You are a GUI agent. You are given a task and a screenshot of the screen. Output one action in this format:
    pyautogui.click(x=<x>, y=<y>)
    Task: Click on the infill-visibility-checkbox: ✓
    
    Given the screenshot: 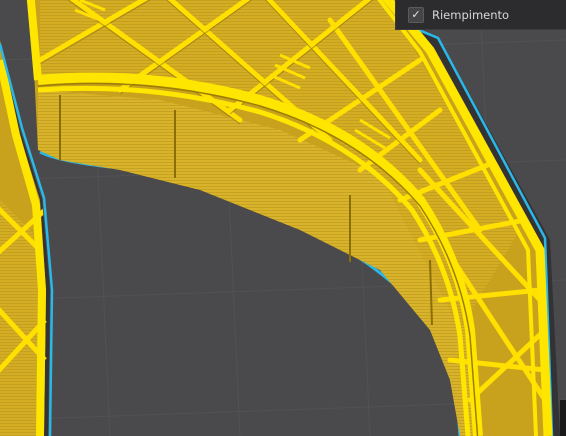 What is the action you would take?
    pyautogui.click(x=416, y=14)
    